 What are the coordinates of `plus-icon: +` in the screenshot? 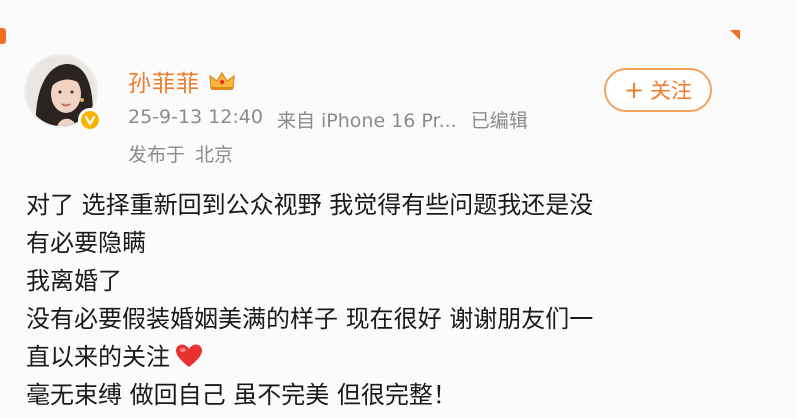 It's located at (634, 90).